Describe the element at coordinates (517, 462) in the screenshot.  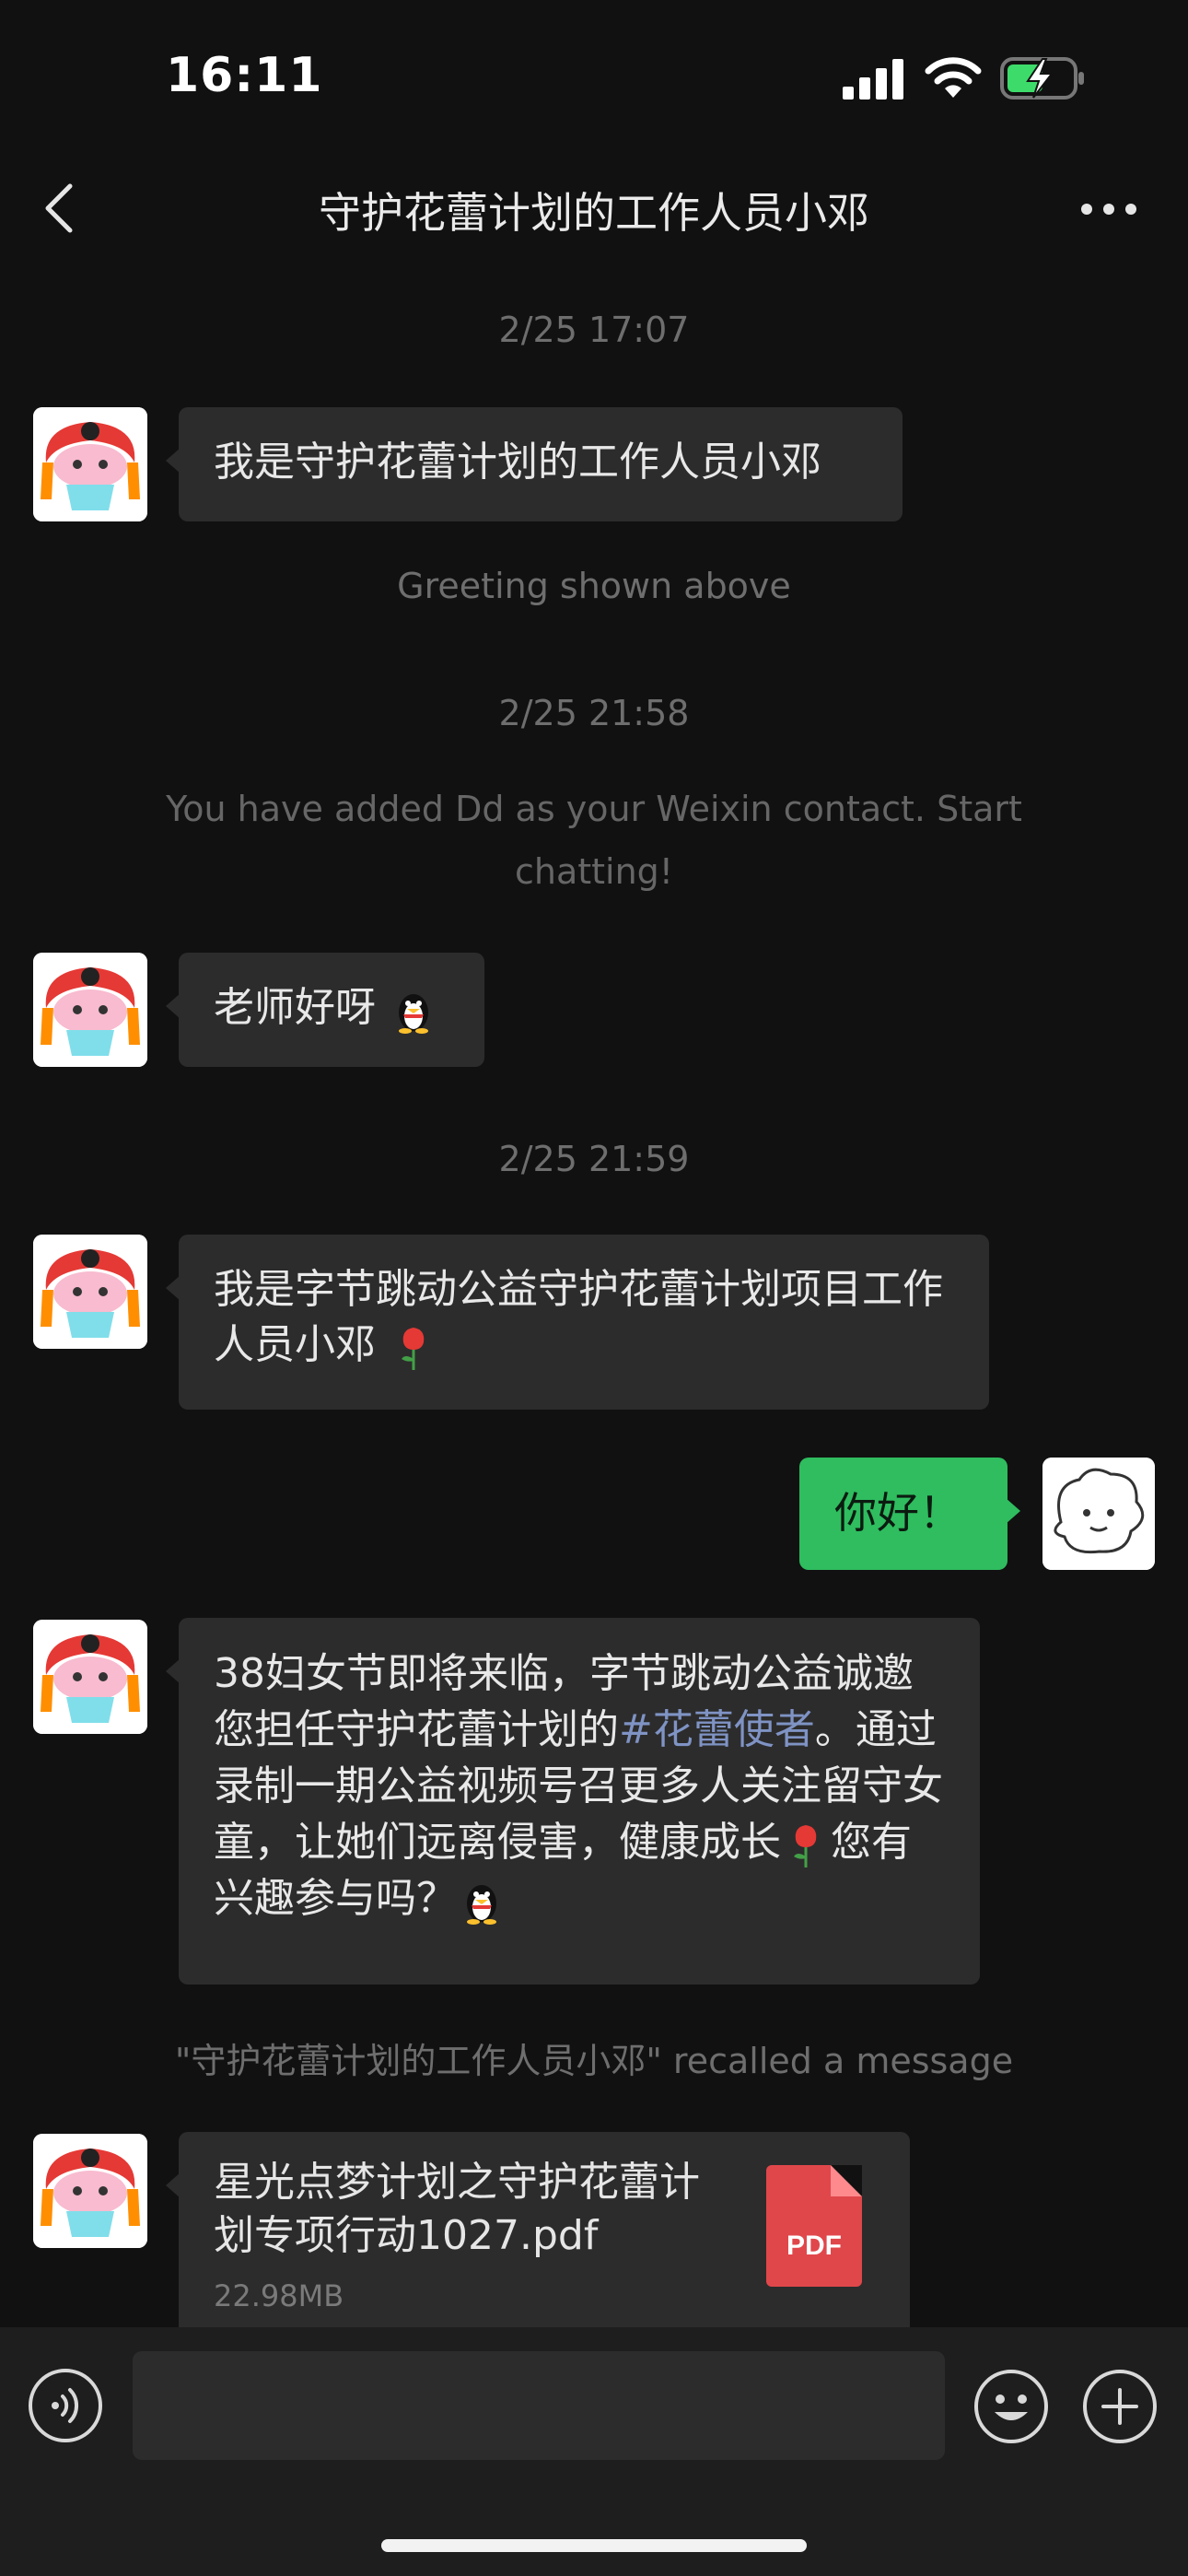
I see `message-text: 我是守护花蕾计划的工作人员小邓` at that location.